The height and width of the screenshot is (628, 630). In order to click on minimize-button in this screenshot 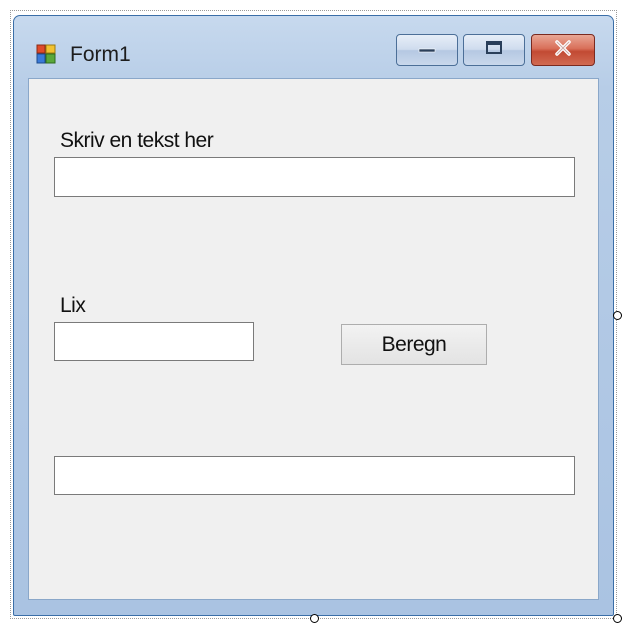, I will do `click(427, 50)`.